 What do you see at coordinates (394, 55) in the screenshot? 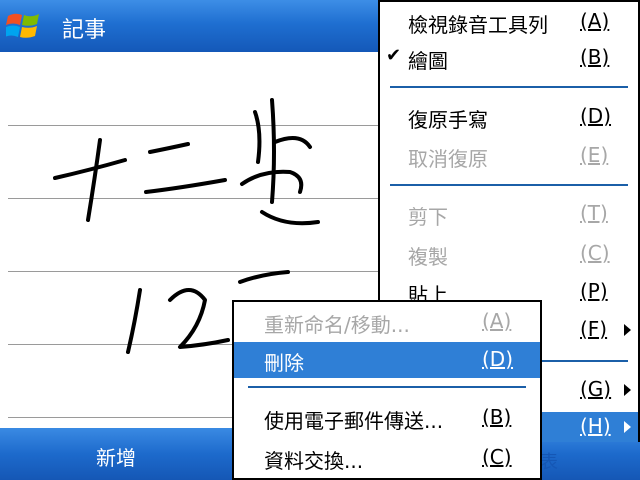
I see `checkmark-icon: ✔` at bounding box center [394, 55].